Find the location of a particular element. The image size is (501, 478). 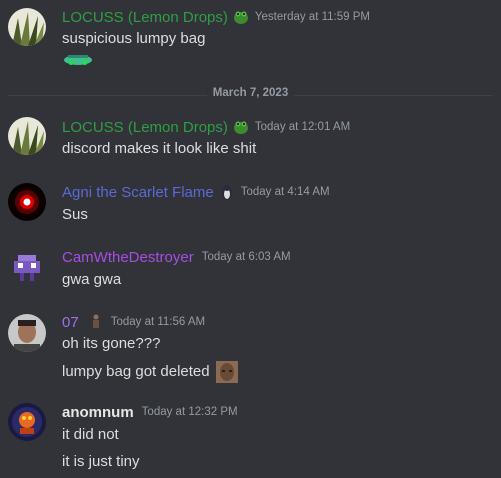

username: CamWtheDestroyer is located at coordinates (128, 257).